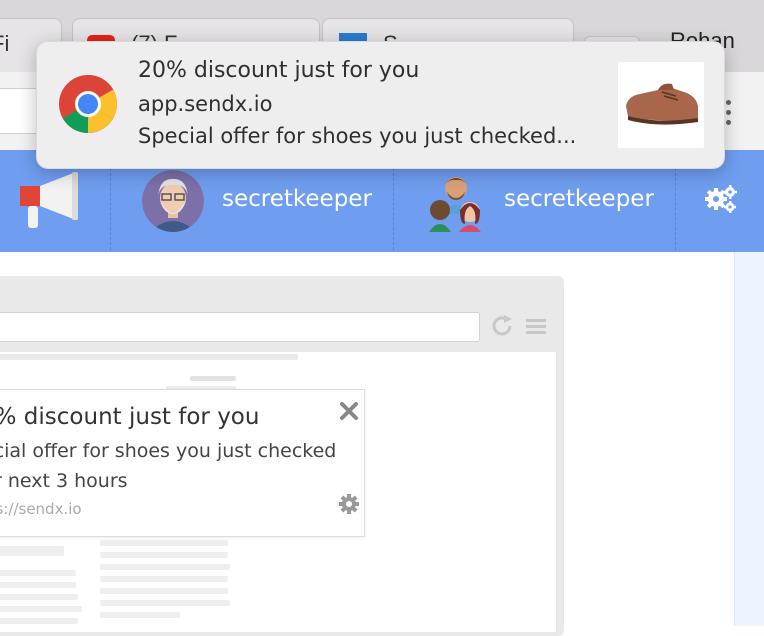  I want to click on mock-browser-controls, so click(519, 325).